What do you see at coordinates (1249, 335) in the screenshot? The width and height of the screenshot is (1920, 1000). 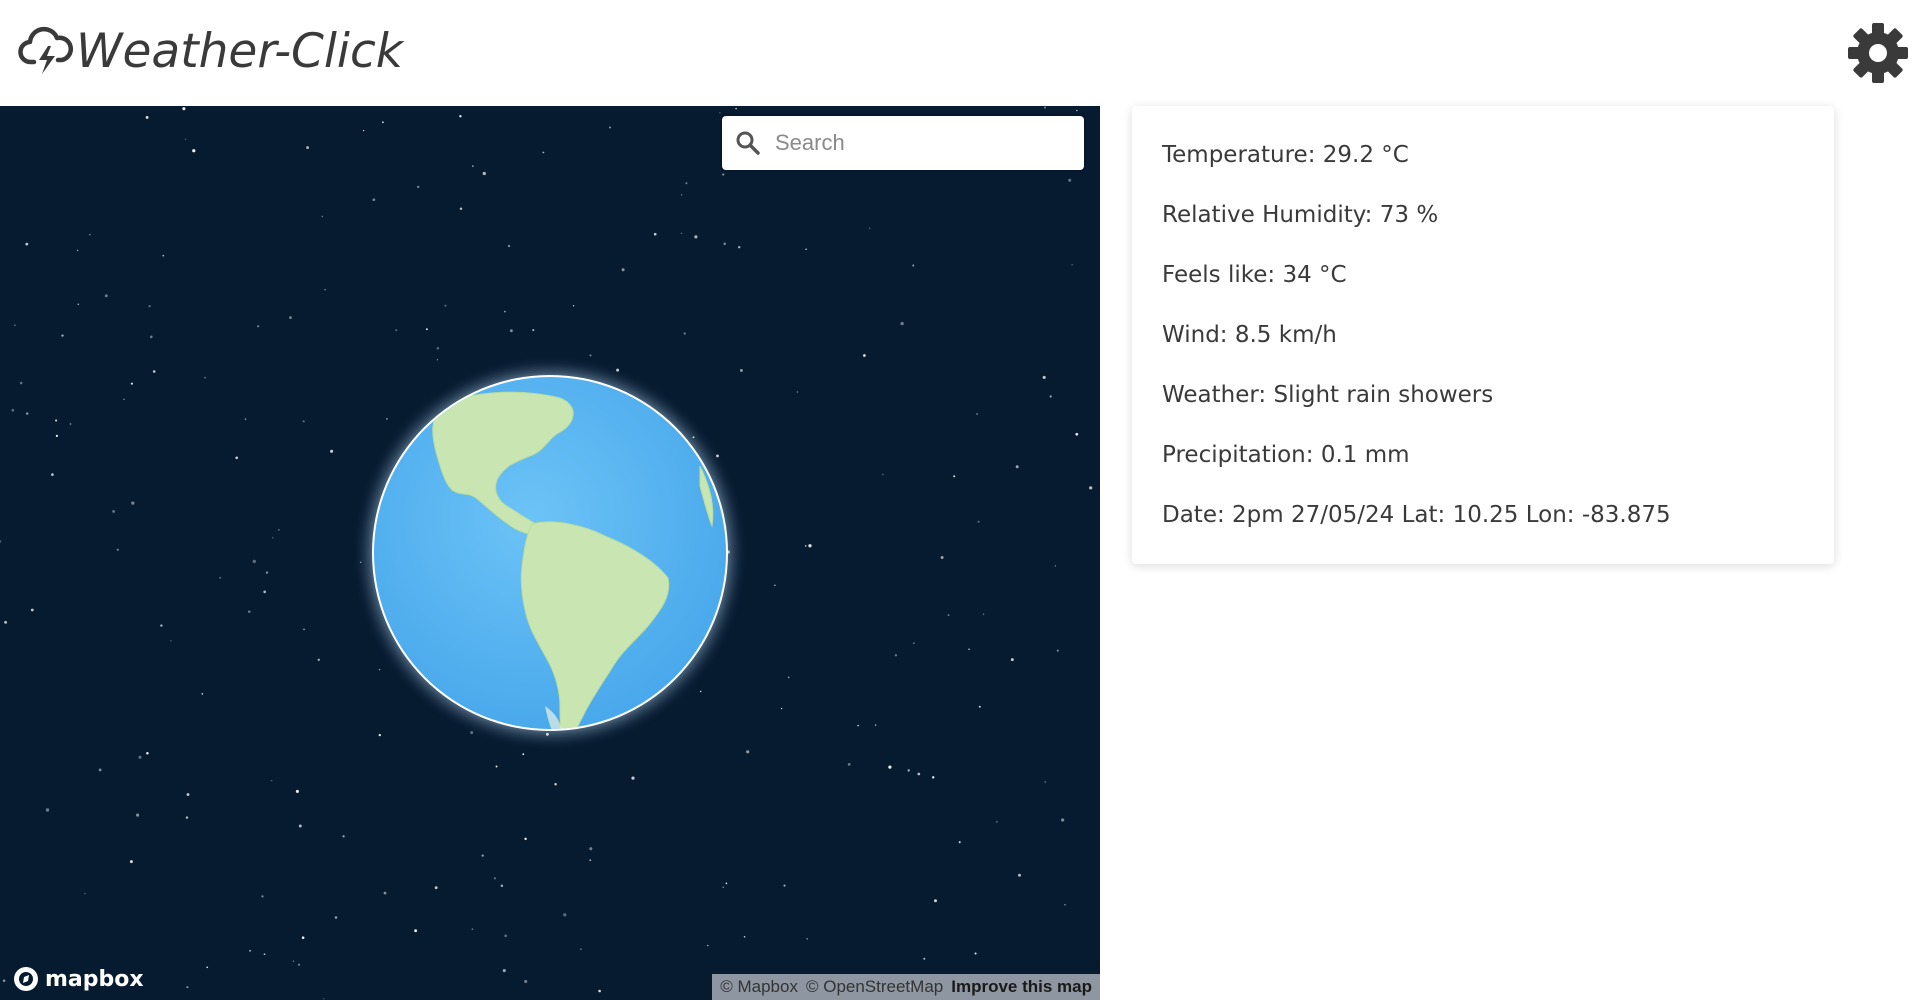 I see `wind-row: Wind: 8.5 km/h` at bounding box center [1249, 335].